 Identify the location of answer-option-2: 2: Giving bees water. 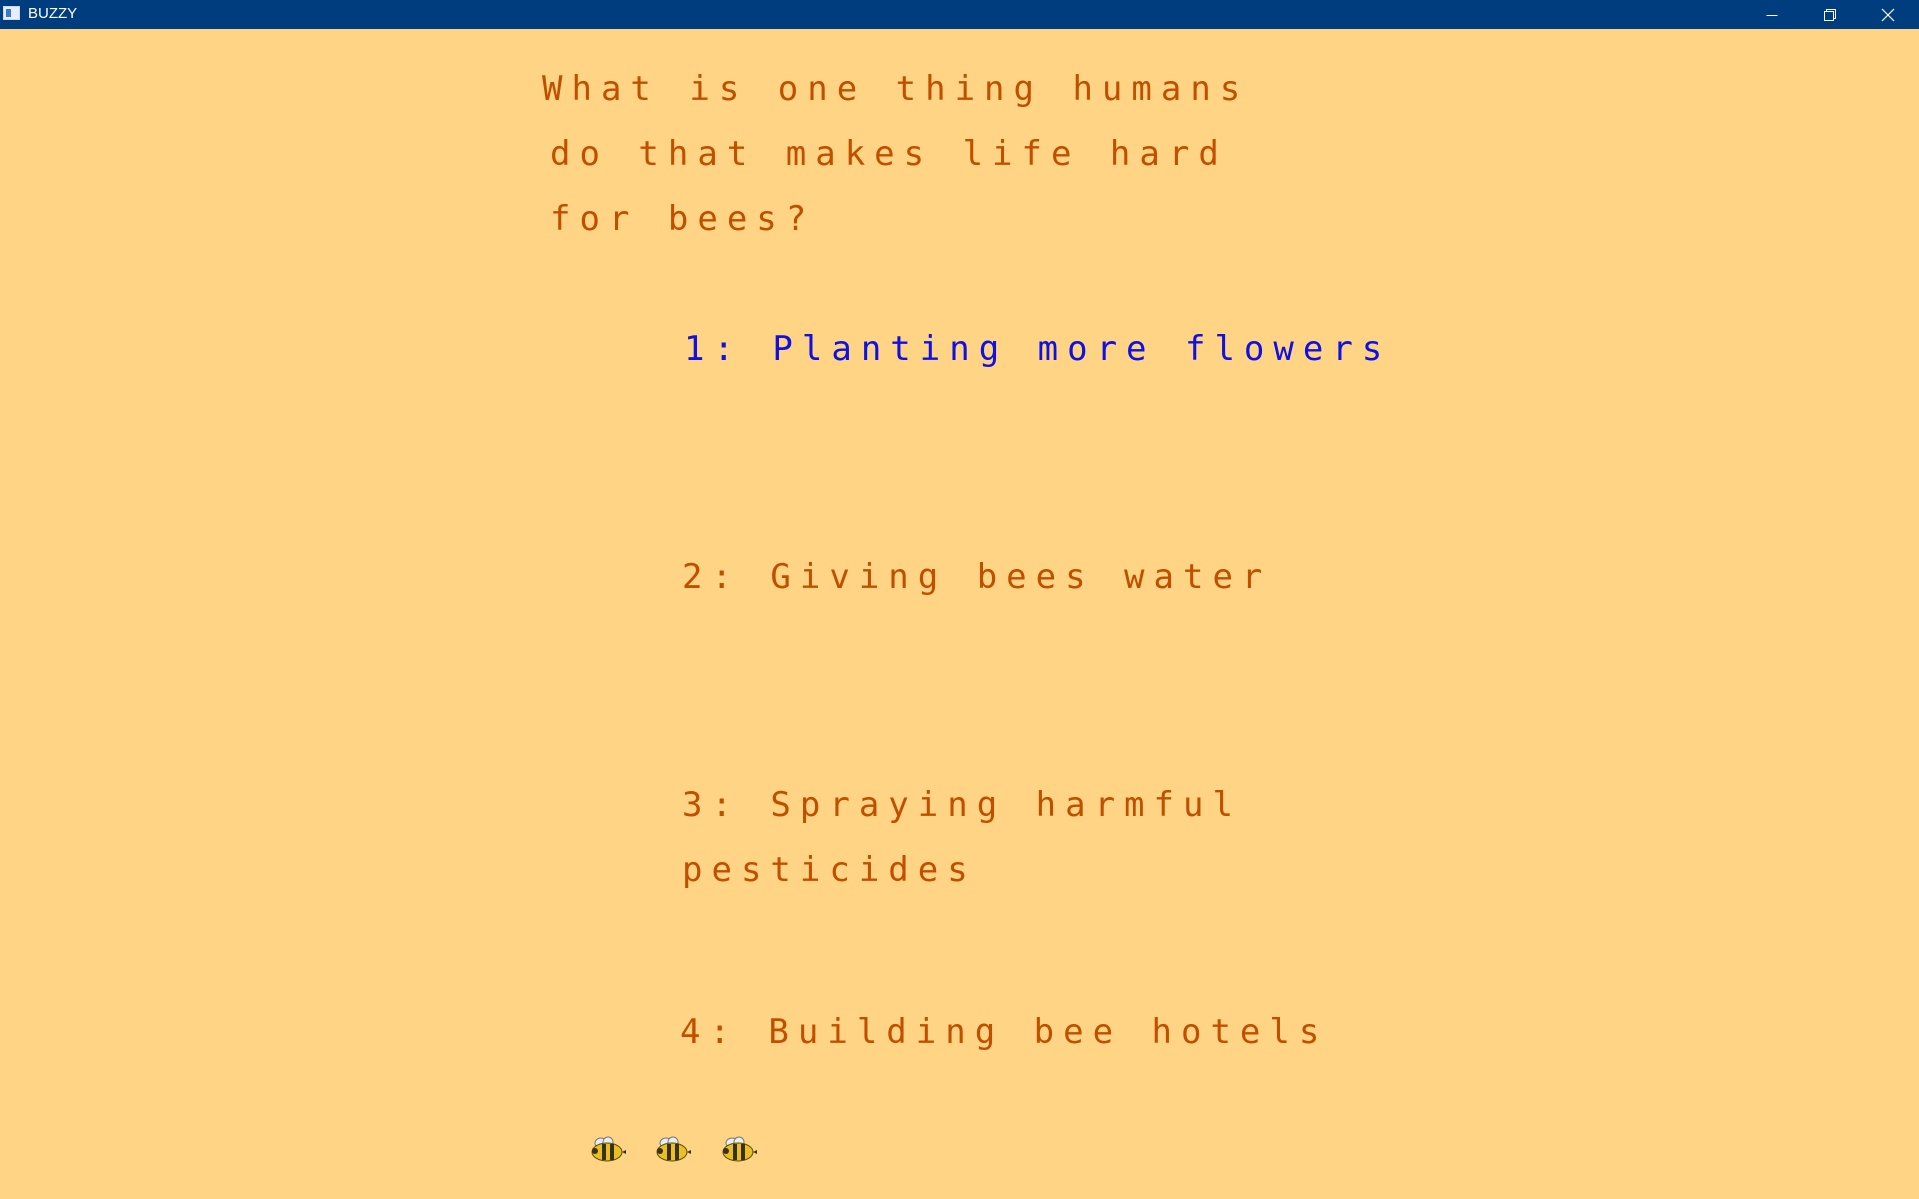
(976, 577).